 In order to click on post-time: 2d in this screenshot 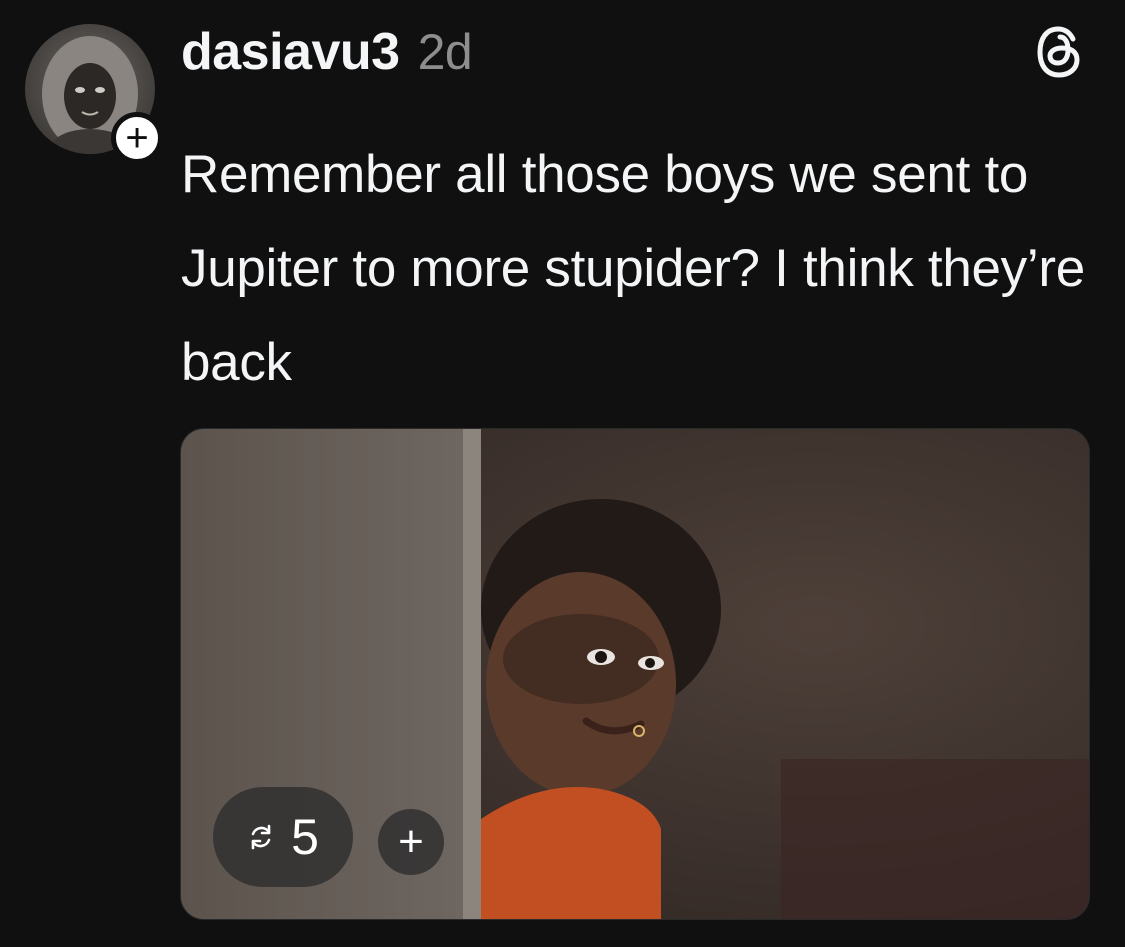, I will do `click(445, 52)`.